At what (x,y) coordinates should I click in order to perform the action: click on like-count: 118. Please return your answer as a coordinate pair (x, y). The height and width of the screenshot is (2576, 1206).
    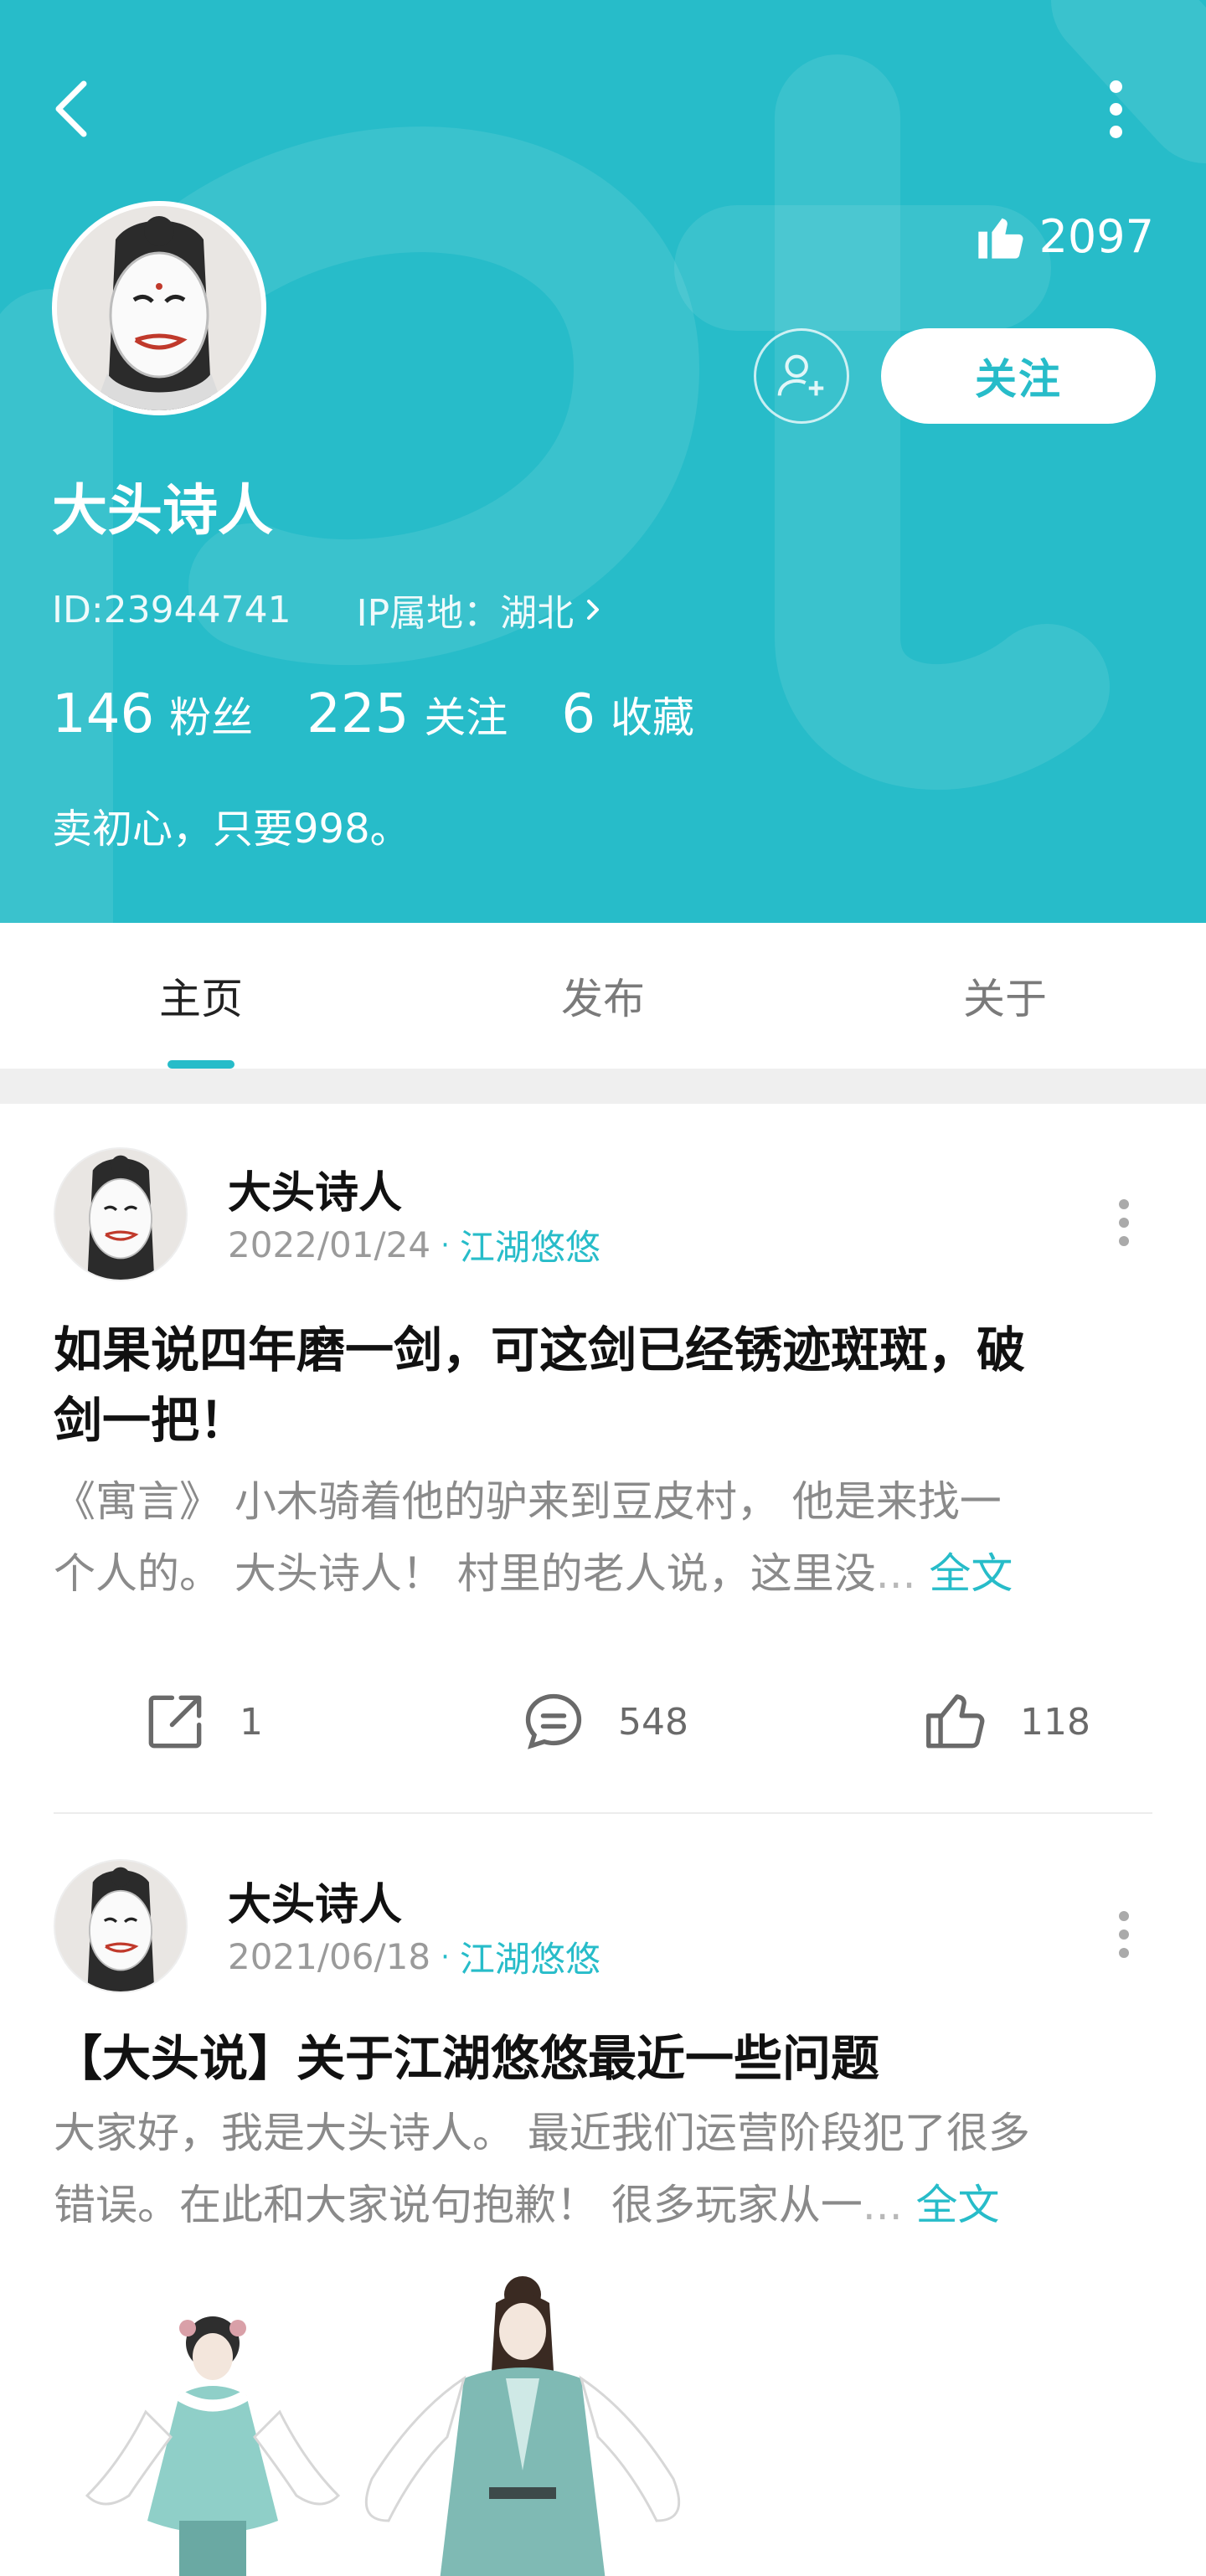
    Looking at the image, I should click on (1055, 1722).